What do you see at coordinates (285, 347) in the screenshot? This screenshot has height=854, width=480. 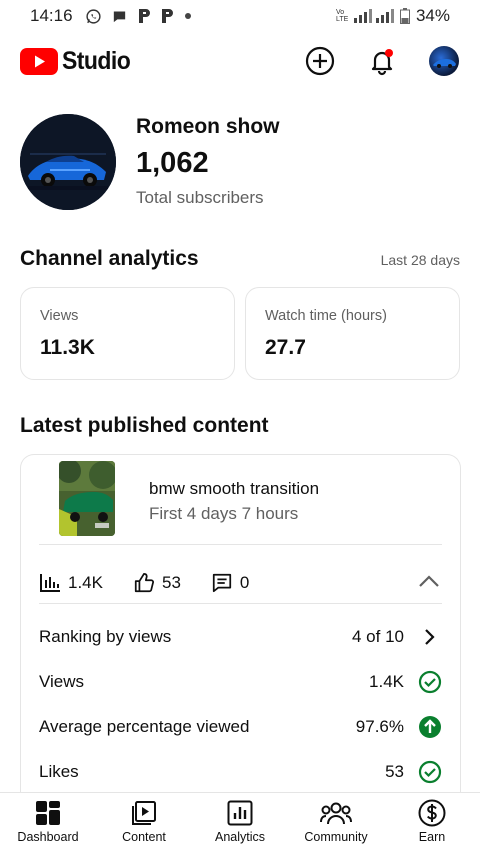 I see `metric-value: 27.7` at bounding box center [285, 347].